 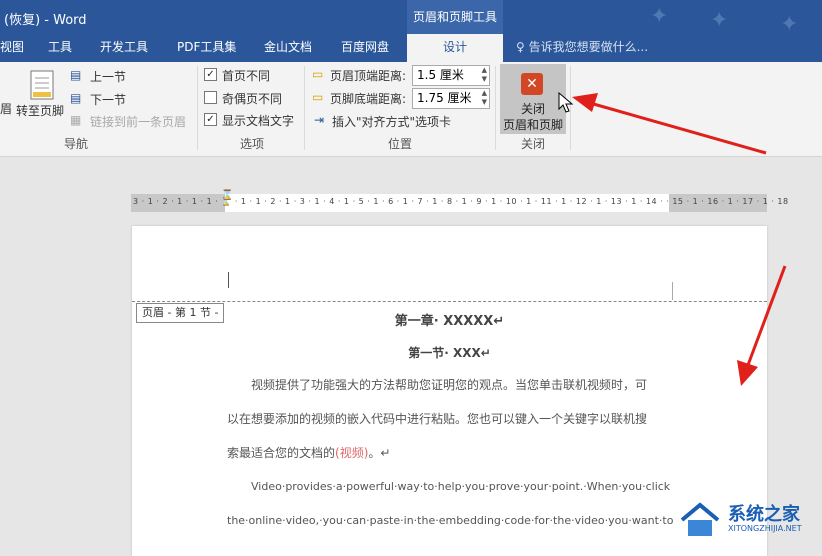 I want to click on site-watermark: 系统之家 XITONGZHIJIA.NET, so click(x=747, y=521).